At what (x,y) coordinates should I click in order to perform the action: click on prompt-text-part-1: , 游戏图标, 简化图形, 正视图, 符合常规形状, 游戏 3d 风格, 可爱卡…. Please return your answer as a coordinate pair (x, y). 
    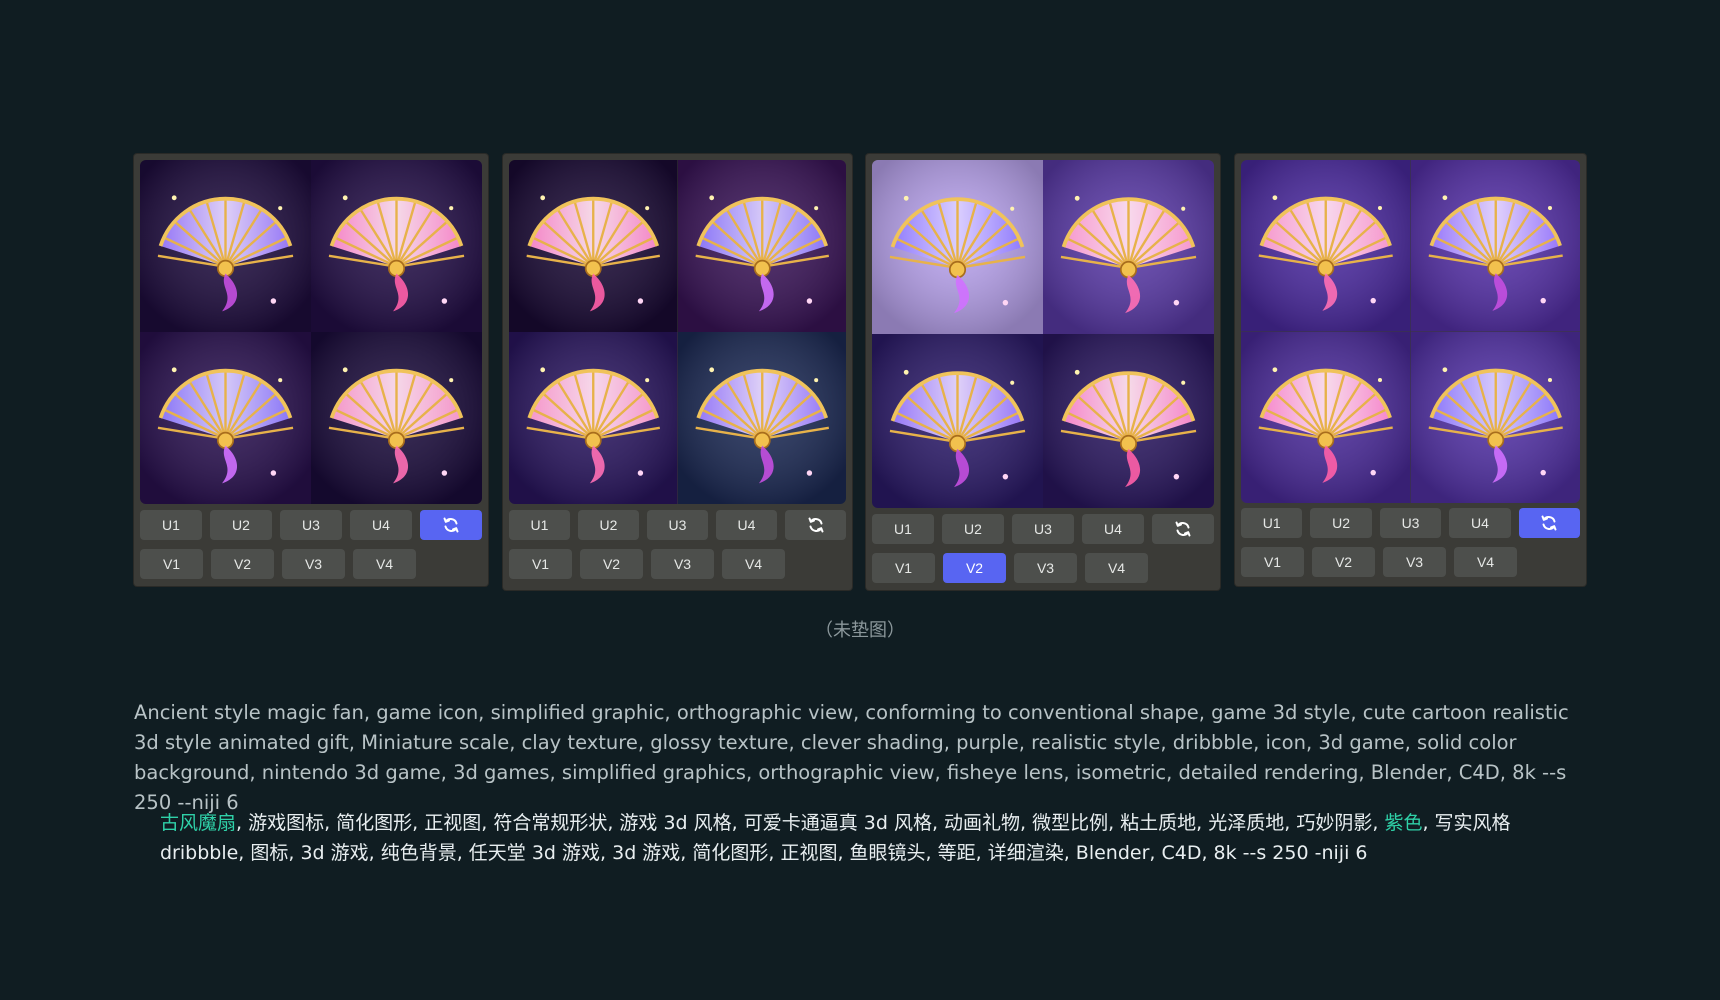
    Looking at the image, I should click on (810, 823).